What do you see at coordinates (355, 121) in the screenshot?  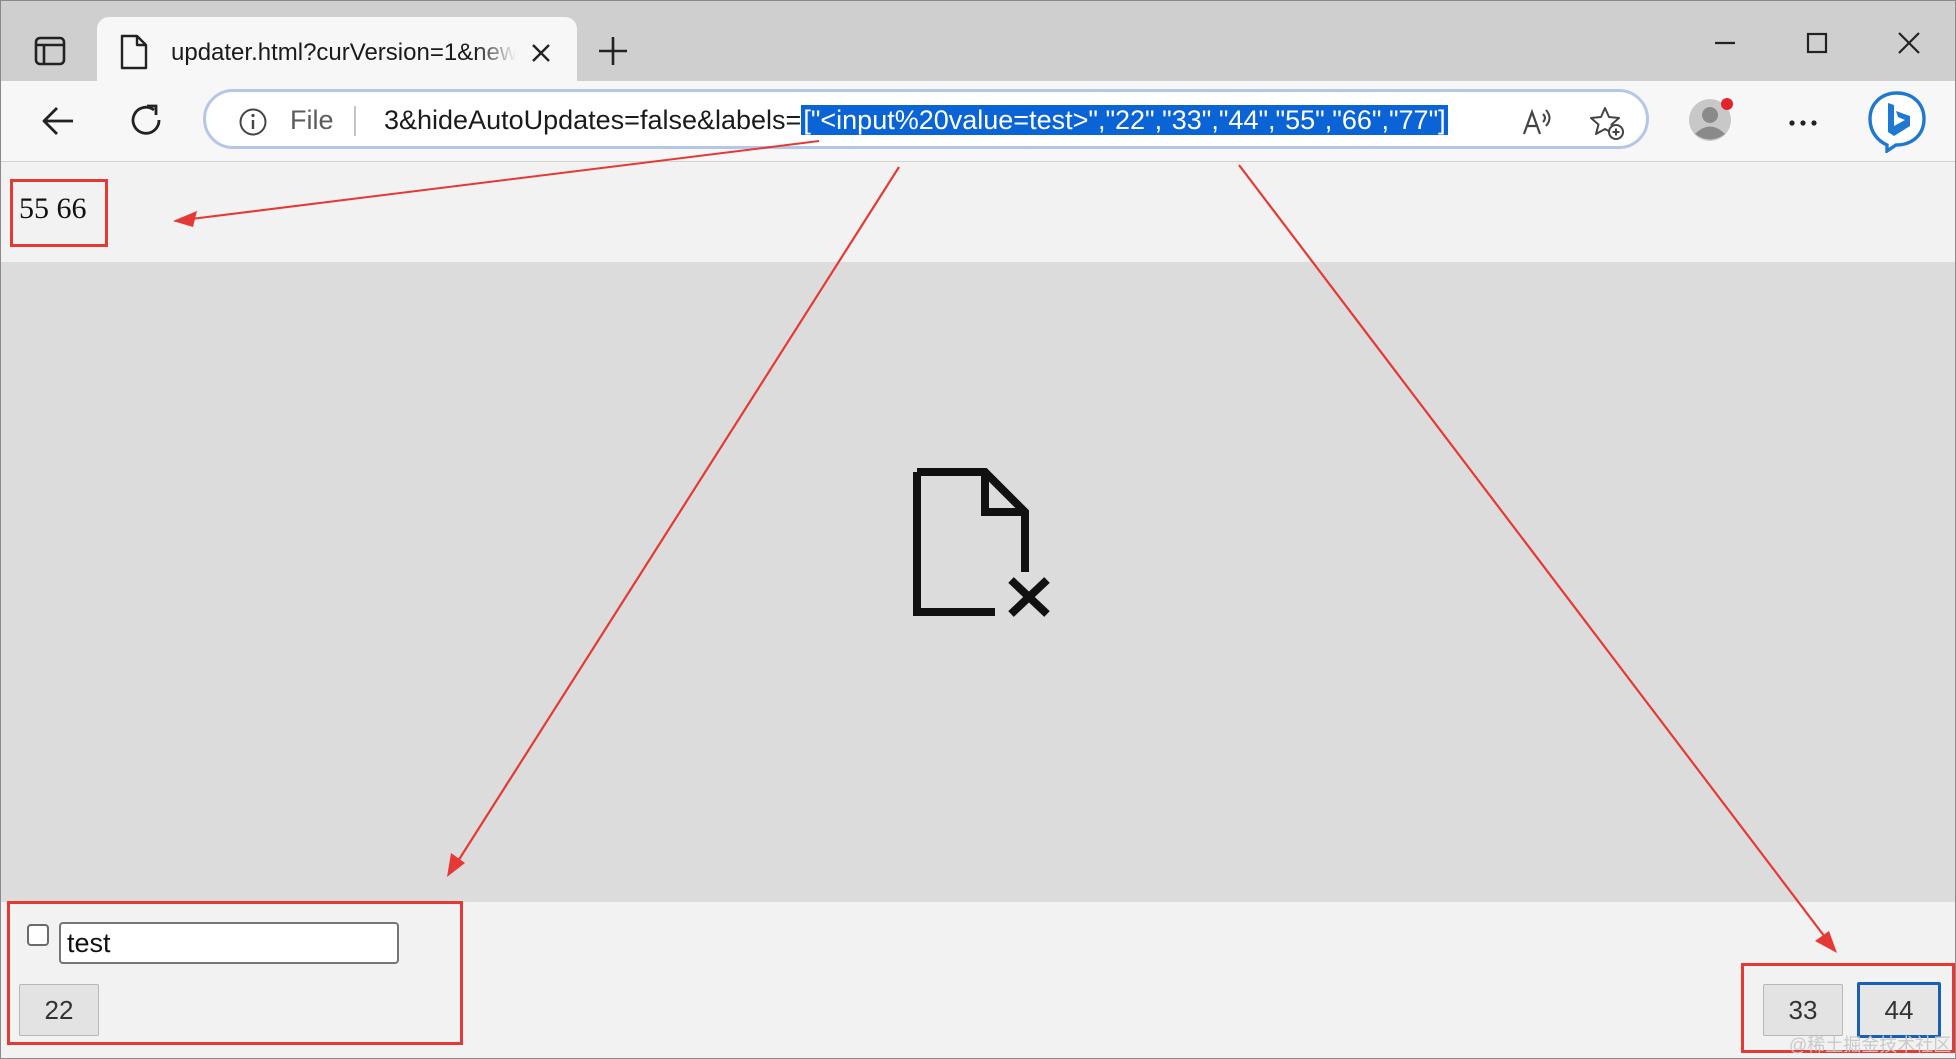 I see `address-divider` at bounding box center [355, 121].